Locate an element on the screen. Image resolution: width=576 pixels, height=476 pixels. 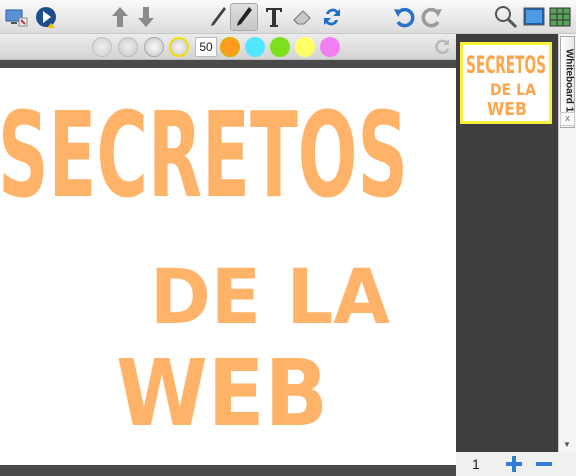
background-icon is located at coordinates (534, 17).